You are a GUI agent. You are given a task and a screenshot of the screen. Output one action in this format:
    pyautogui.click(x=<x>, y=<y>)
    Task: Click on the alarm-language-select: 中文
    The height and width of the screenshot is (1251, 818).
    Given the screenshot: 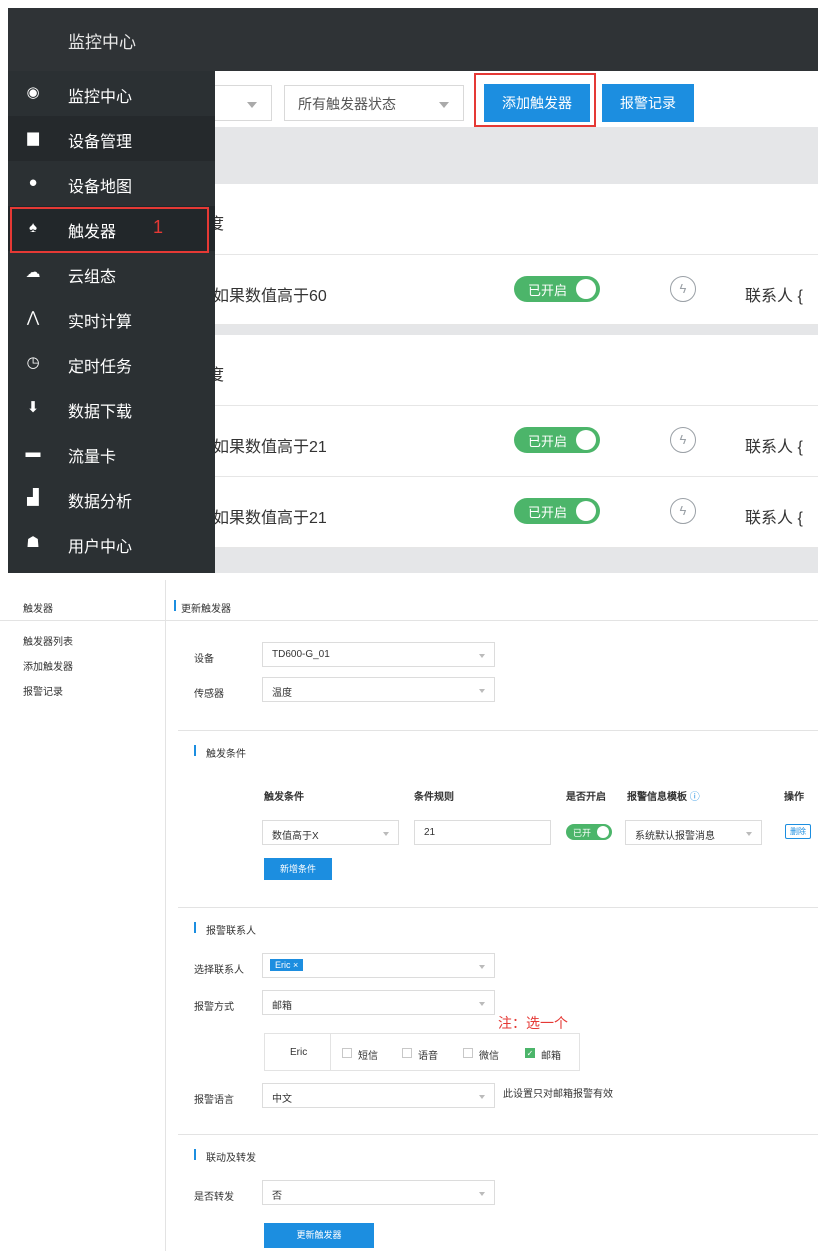 What is the action you would take?
    pyautogui.click(x=378, y=1095)
    